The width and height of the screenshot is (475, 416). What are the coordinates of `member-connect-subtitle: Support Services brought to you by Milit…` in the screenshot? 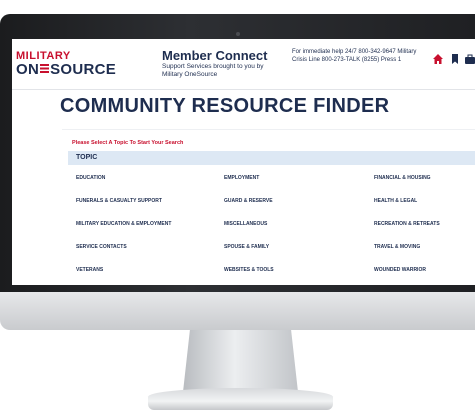 It's located at (213, 70).